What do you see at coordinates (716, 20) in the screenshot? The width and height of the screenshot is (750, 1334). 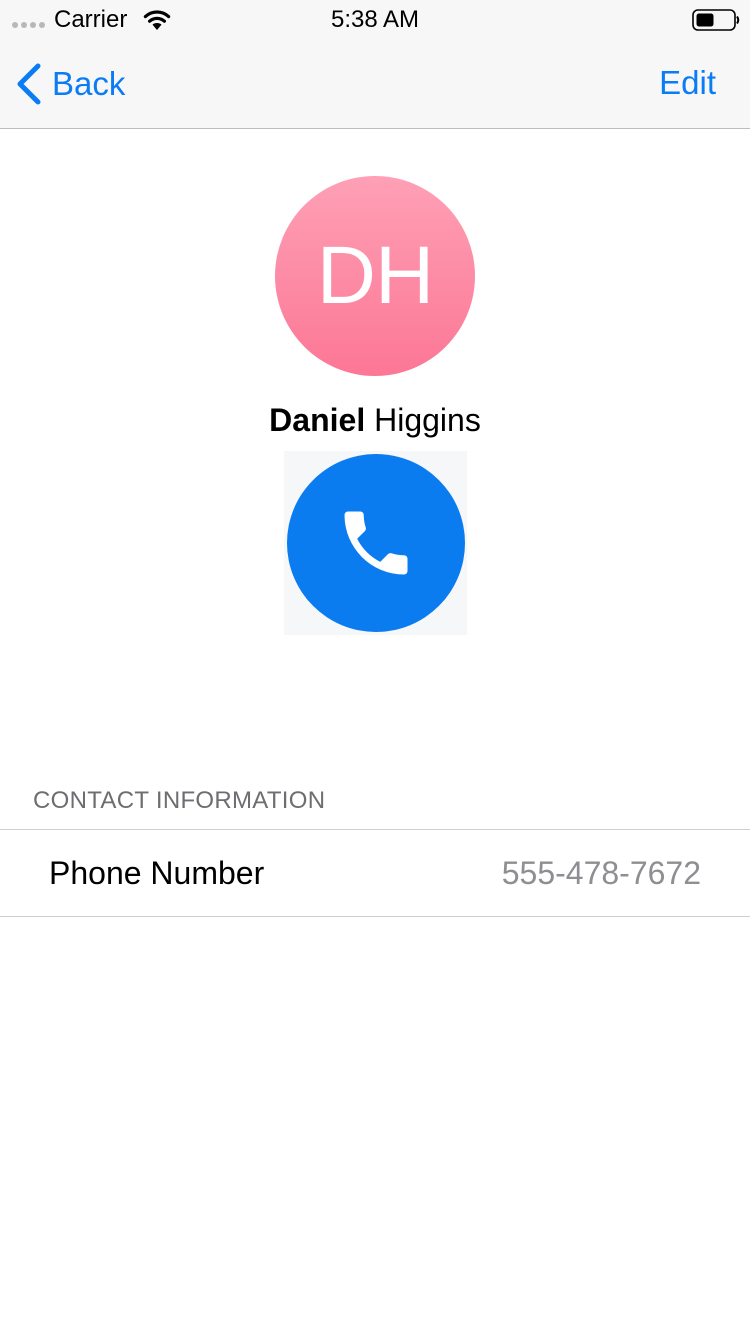 I see `battery-icon` at bounding box center [716, 20].